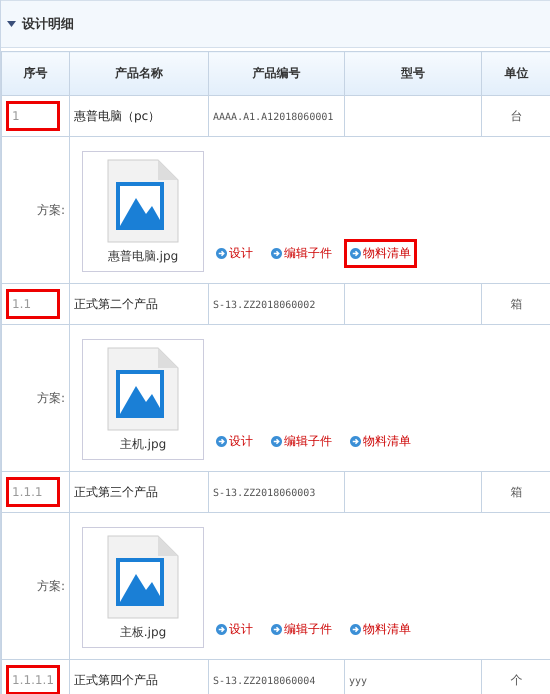 This screenshot has height=694, width=550. Describe the element at coordinates (48, 24) in the screenshot. I see `section-title: 设计明细` at that location.